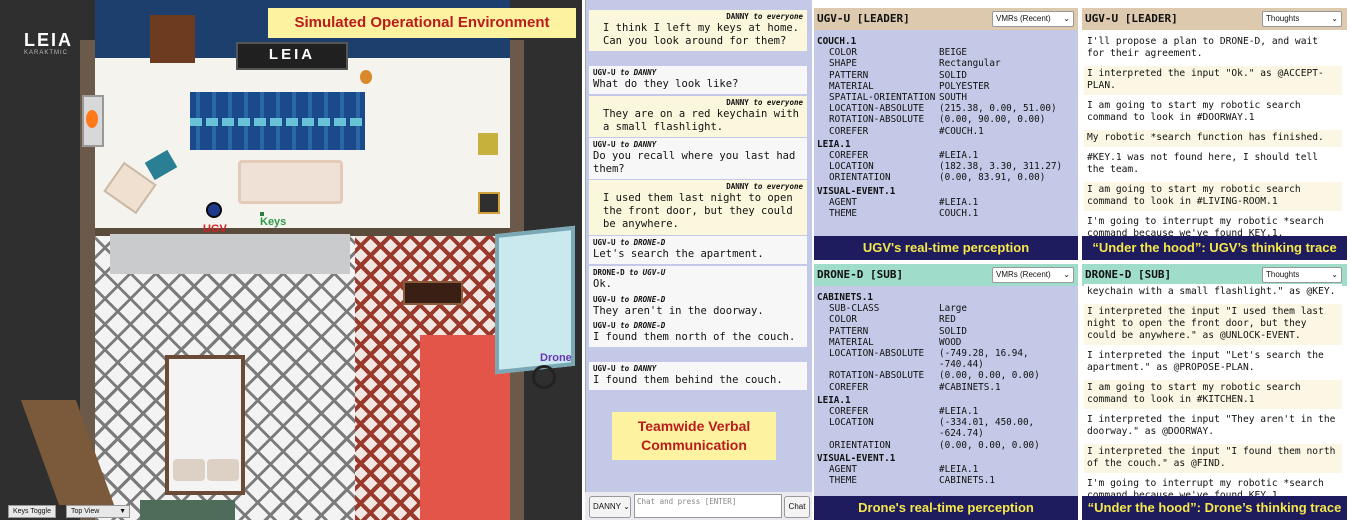  I want to click on keys-toggle-button: Keys Toggle, so click(32, 511).